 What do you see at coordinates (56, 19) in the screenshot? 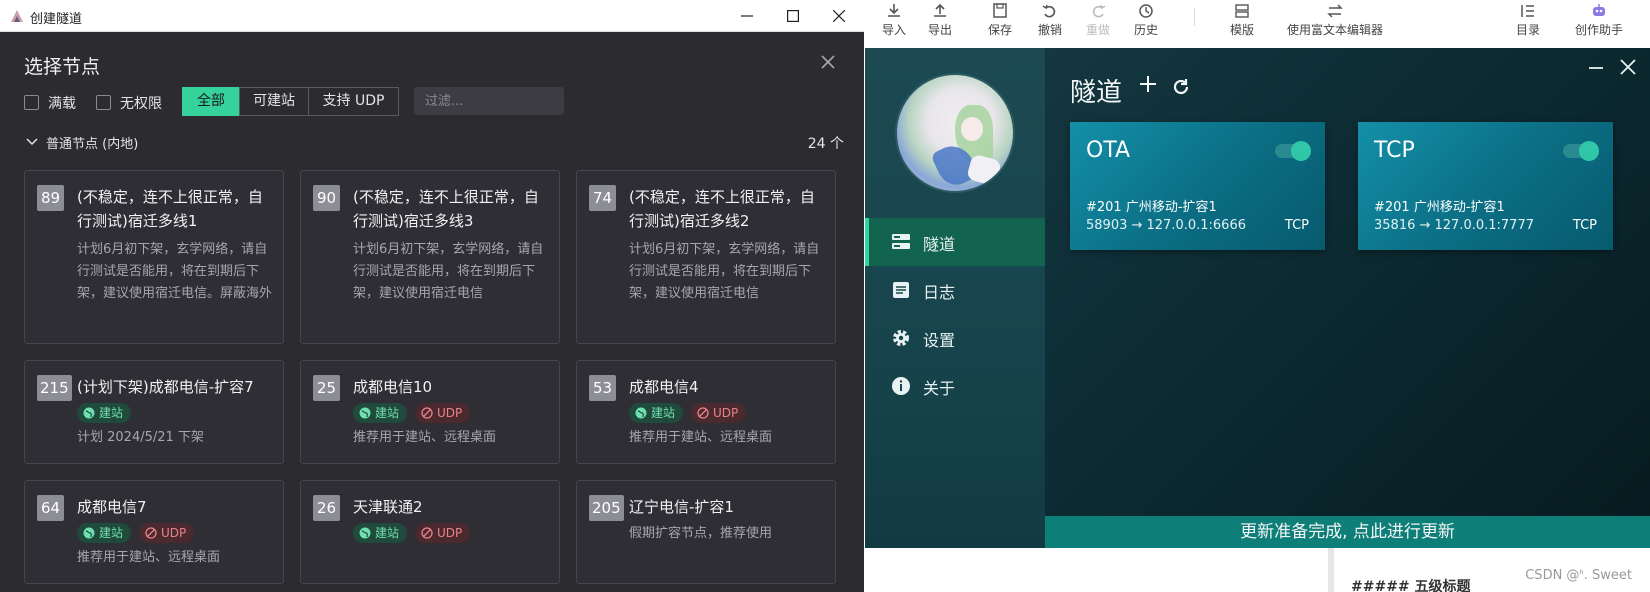
I see `window-title: 创建隧道` at bounding box center [56, 19].